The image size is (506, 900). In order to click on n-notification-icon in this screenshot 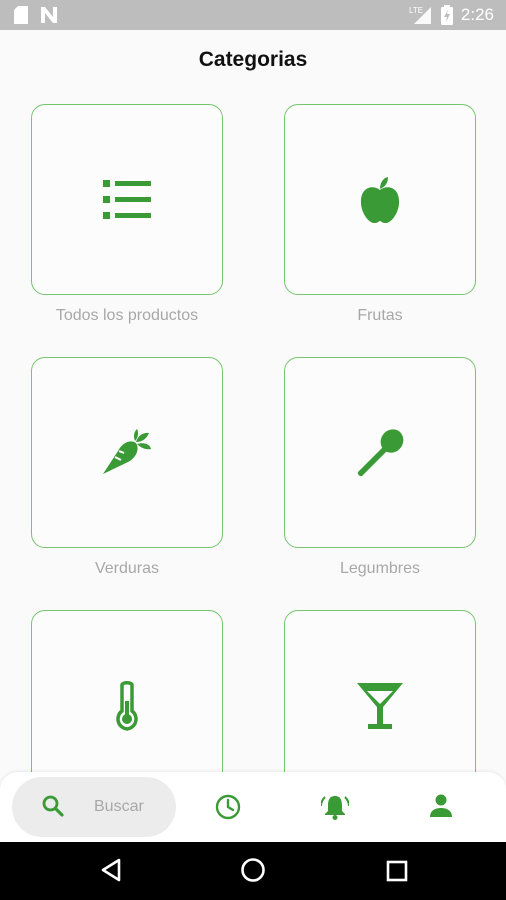, I will do `click(49, 15)`.